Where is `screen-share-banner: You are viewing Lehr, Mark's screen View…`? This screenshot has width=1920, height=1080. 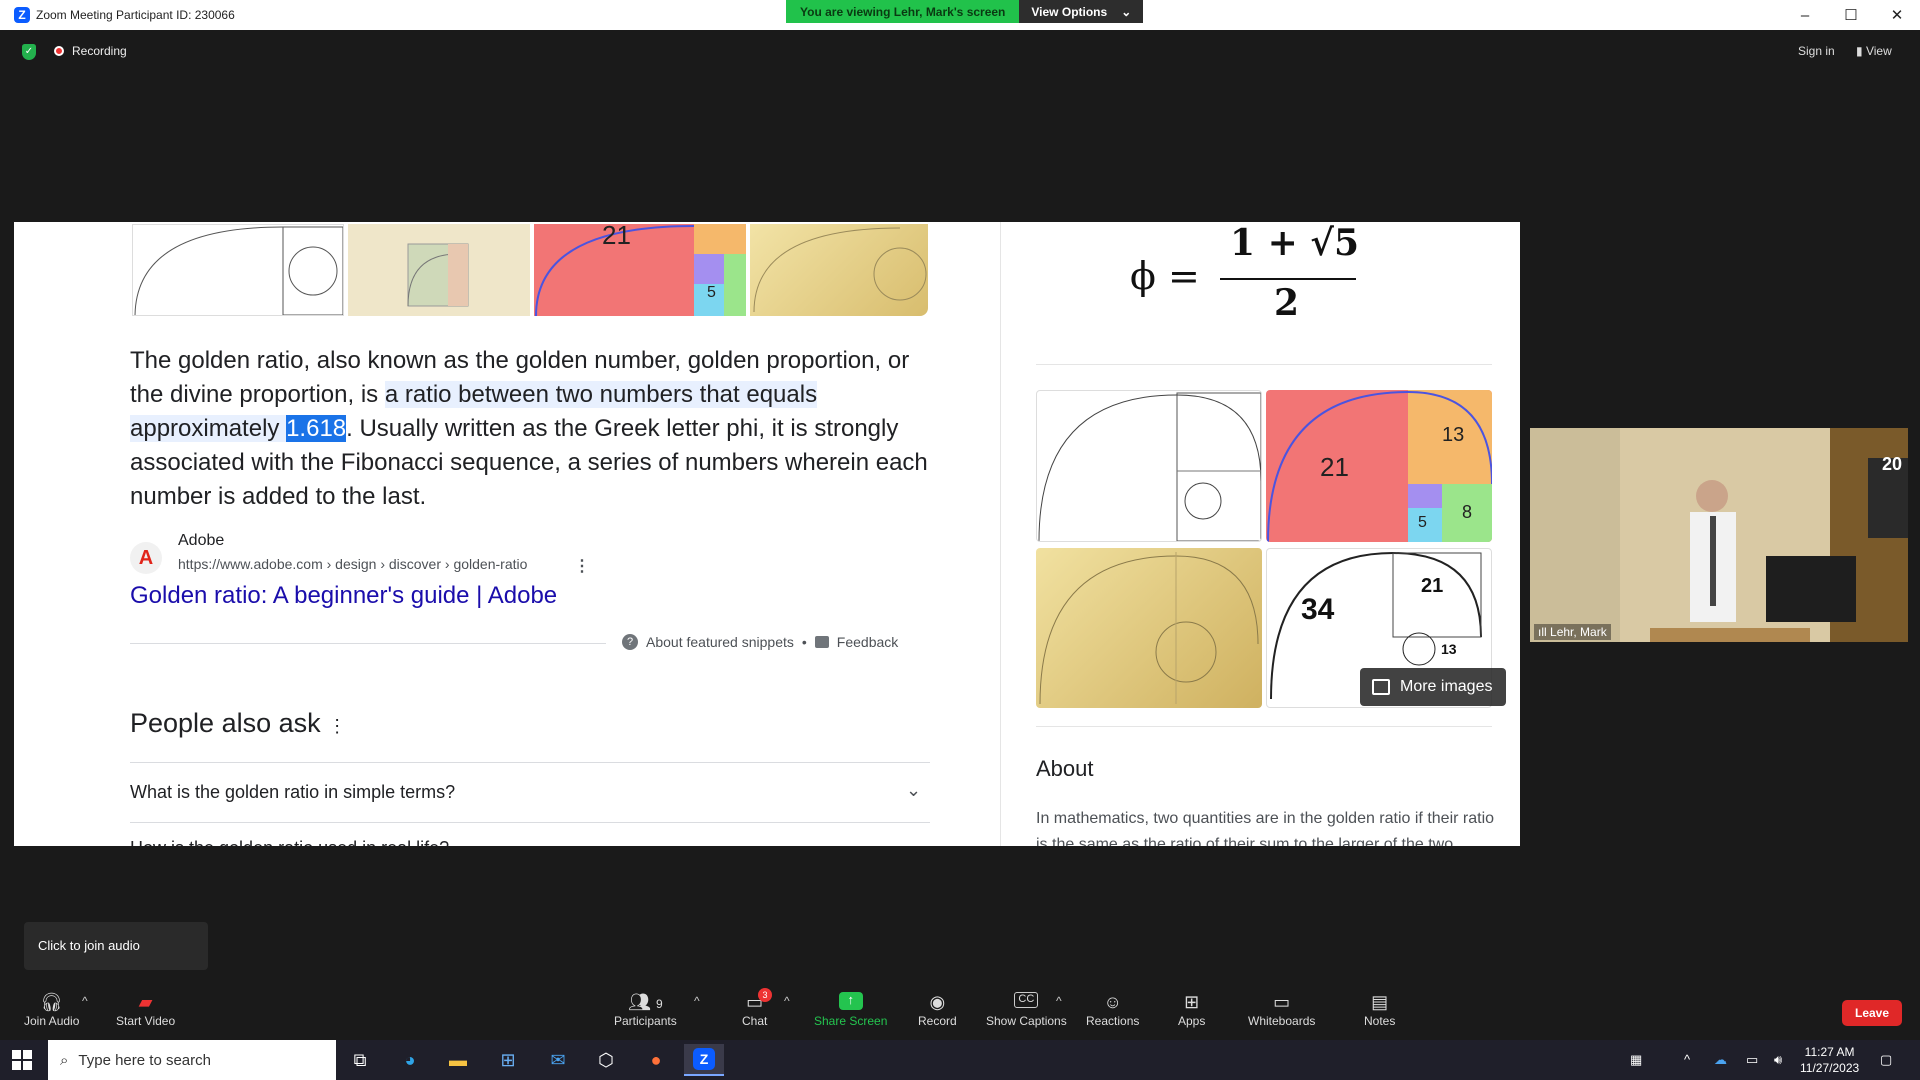
screen-share-banner: You are viewing Lehr, Mark's screen View… is located at coordinates (965, 11).